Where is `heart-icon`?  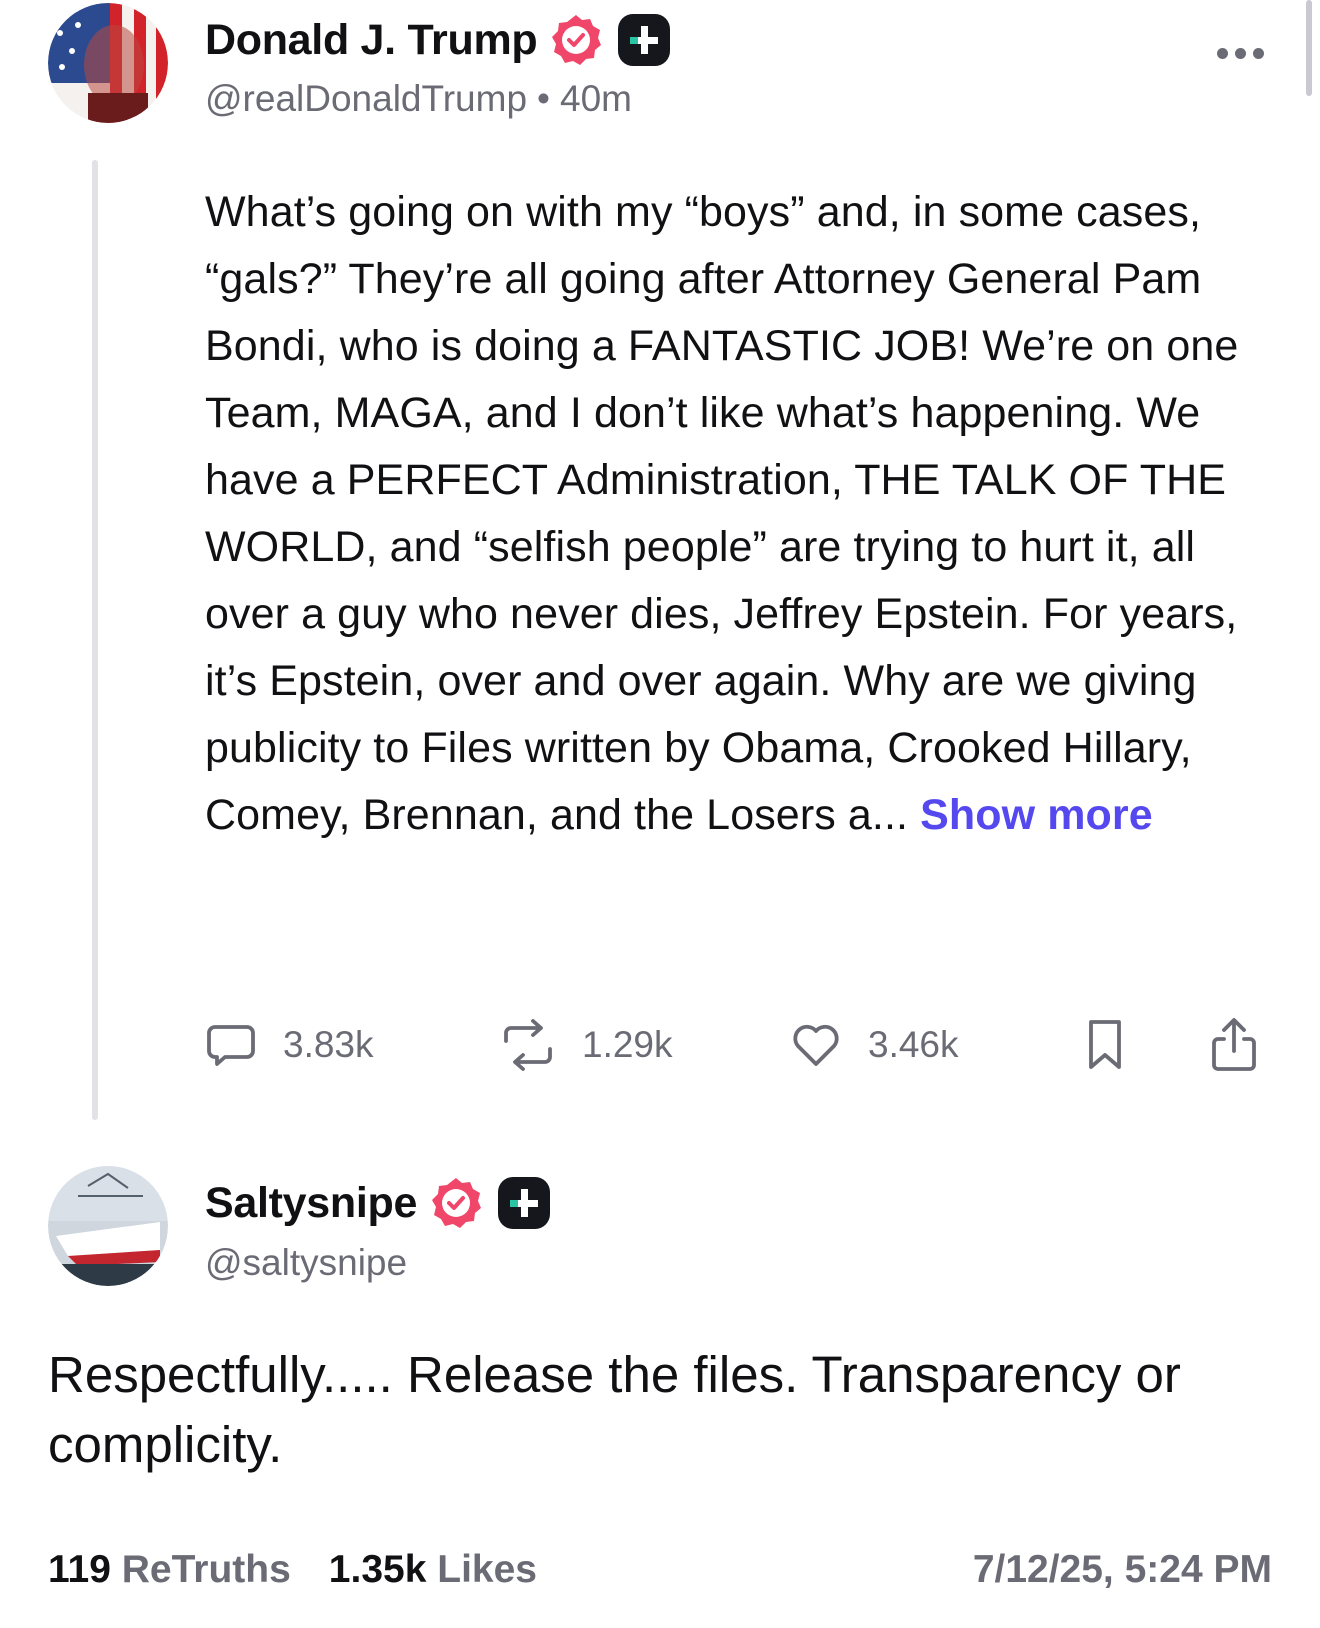 heart-icon is located at coordinates (816, 1045).